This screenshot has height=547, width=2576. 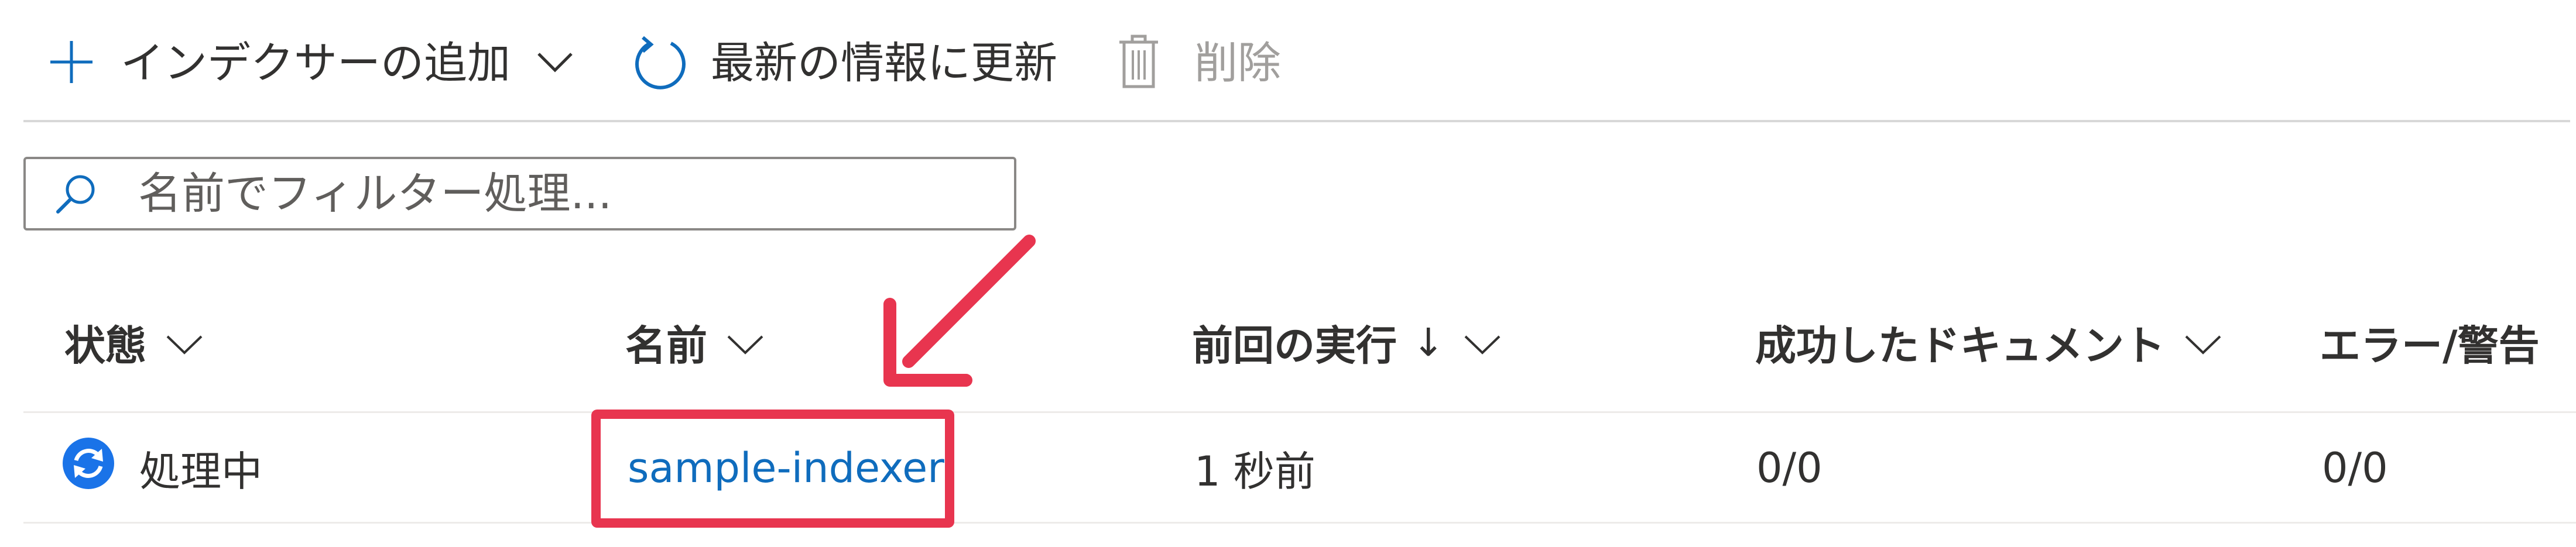 I want to click on last-run-cell: 1 秒前, so click(x=1255, y=472).